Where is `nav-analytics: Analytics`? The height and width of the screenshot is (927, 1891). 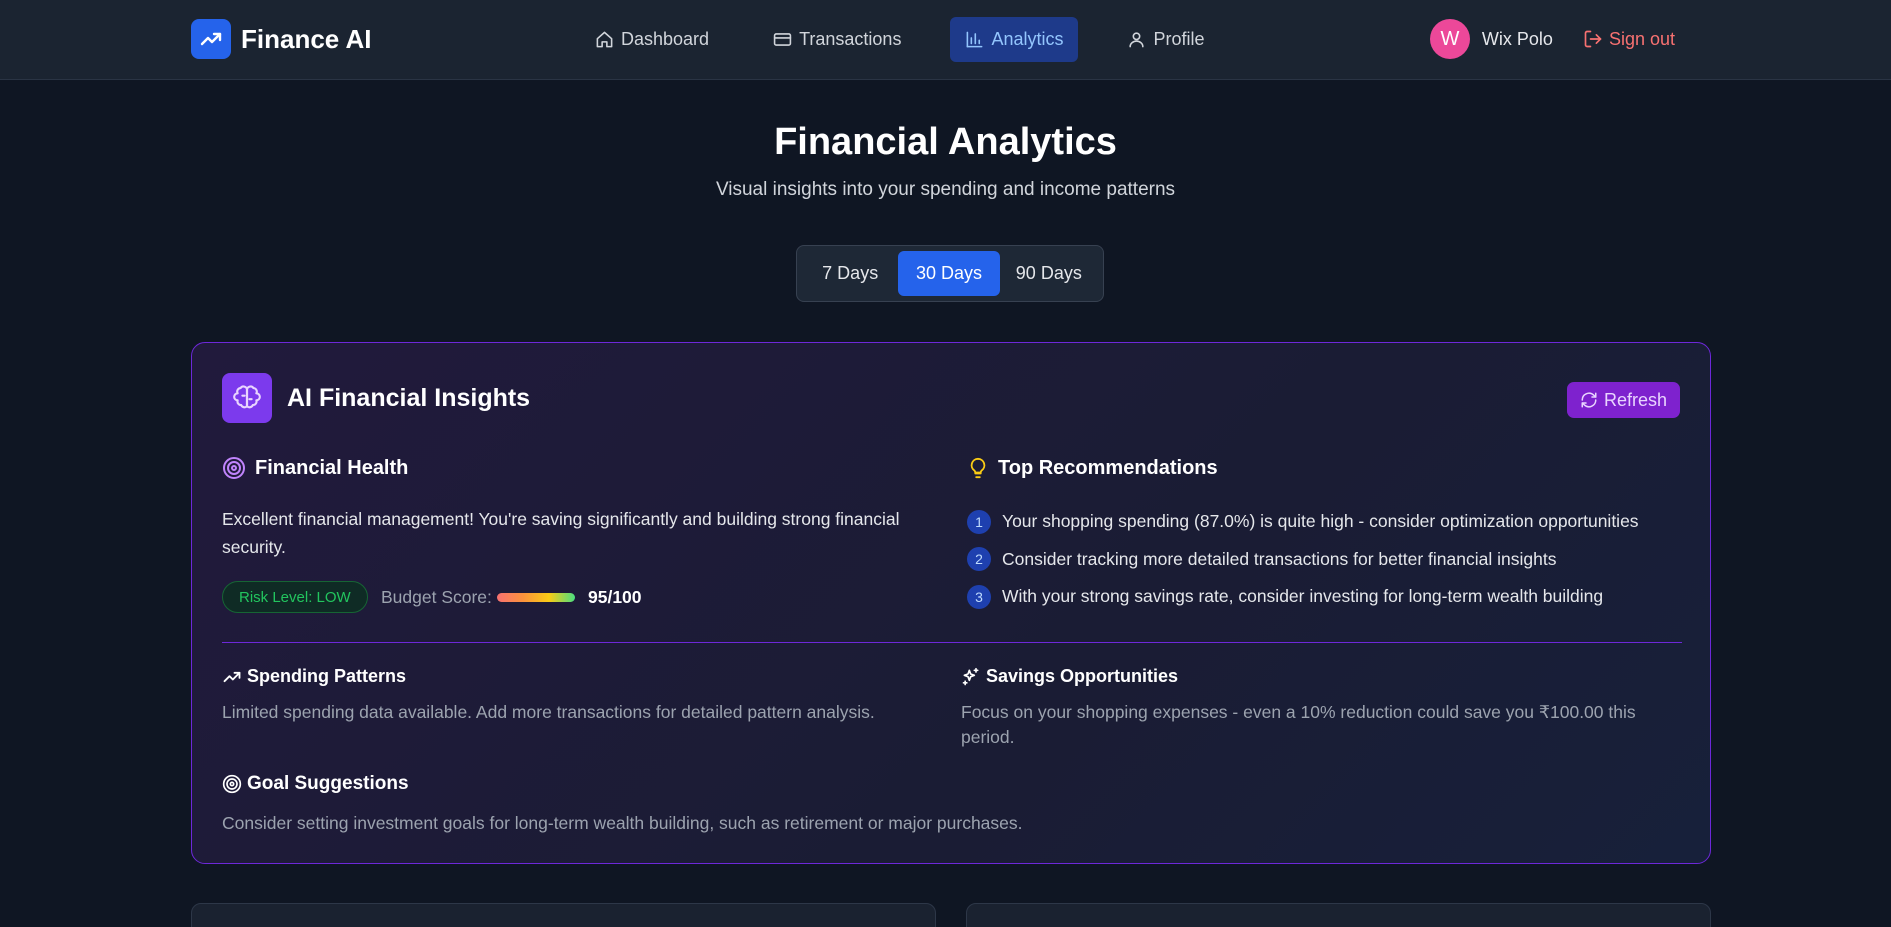
nav-analytics: Analytics is located at coordinates (1014, 39).